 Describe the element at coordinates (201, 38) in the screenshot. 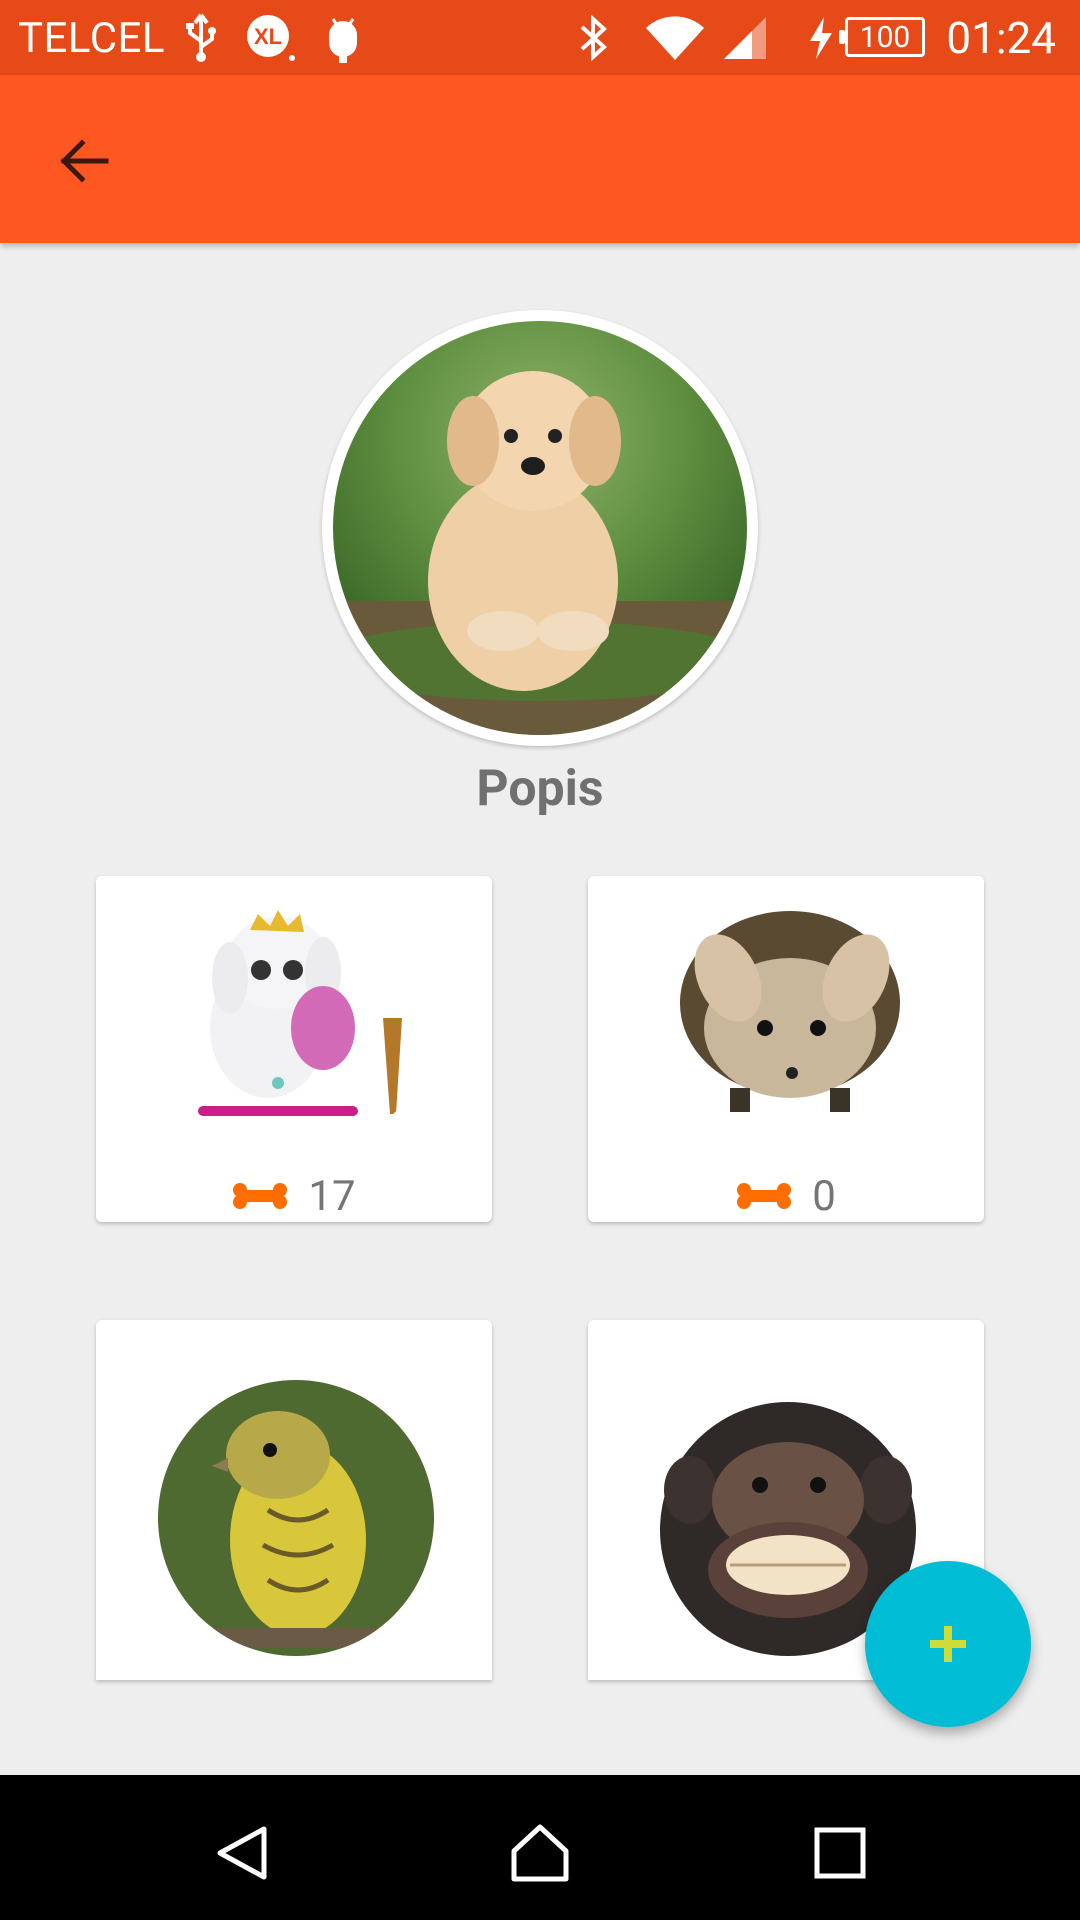

I see `usb-icon` at that location.